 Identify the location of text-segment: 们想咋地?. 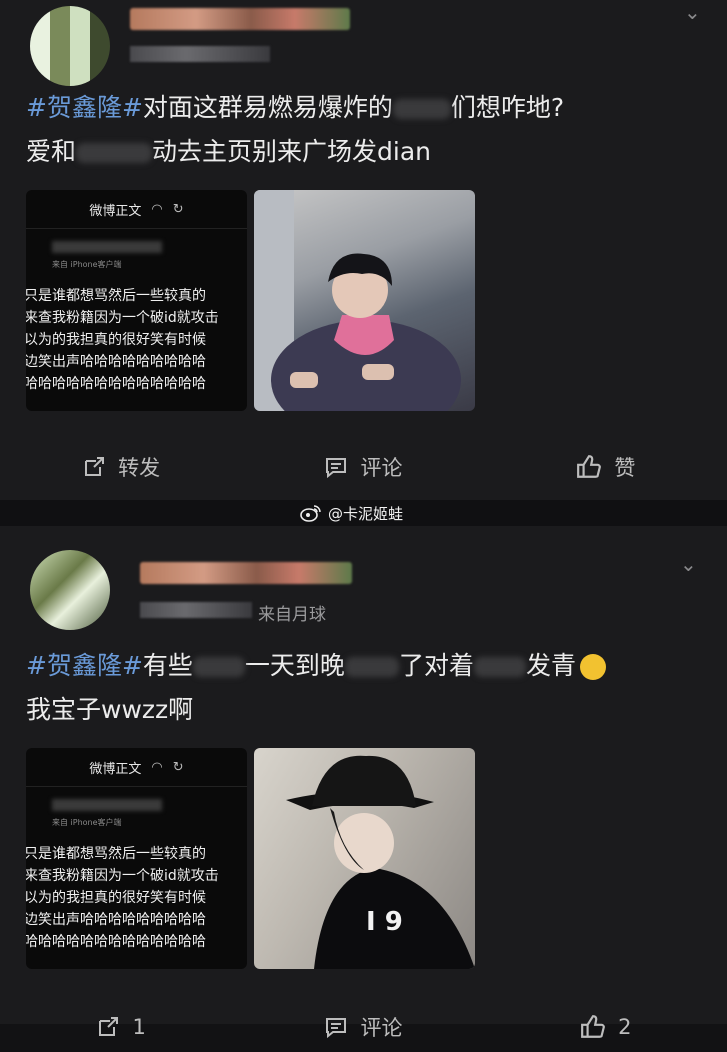
(507, 107).